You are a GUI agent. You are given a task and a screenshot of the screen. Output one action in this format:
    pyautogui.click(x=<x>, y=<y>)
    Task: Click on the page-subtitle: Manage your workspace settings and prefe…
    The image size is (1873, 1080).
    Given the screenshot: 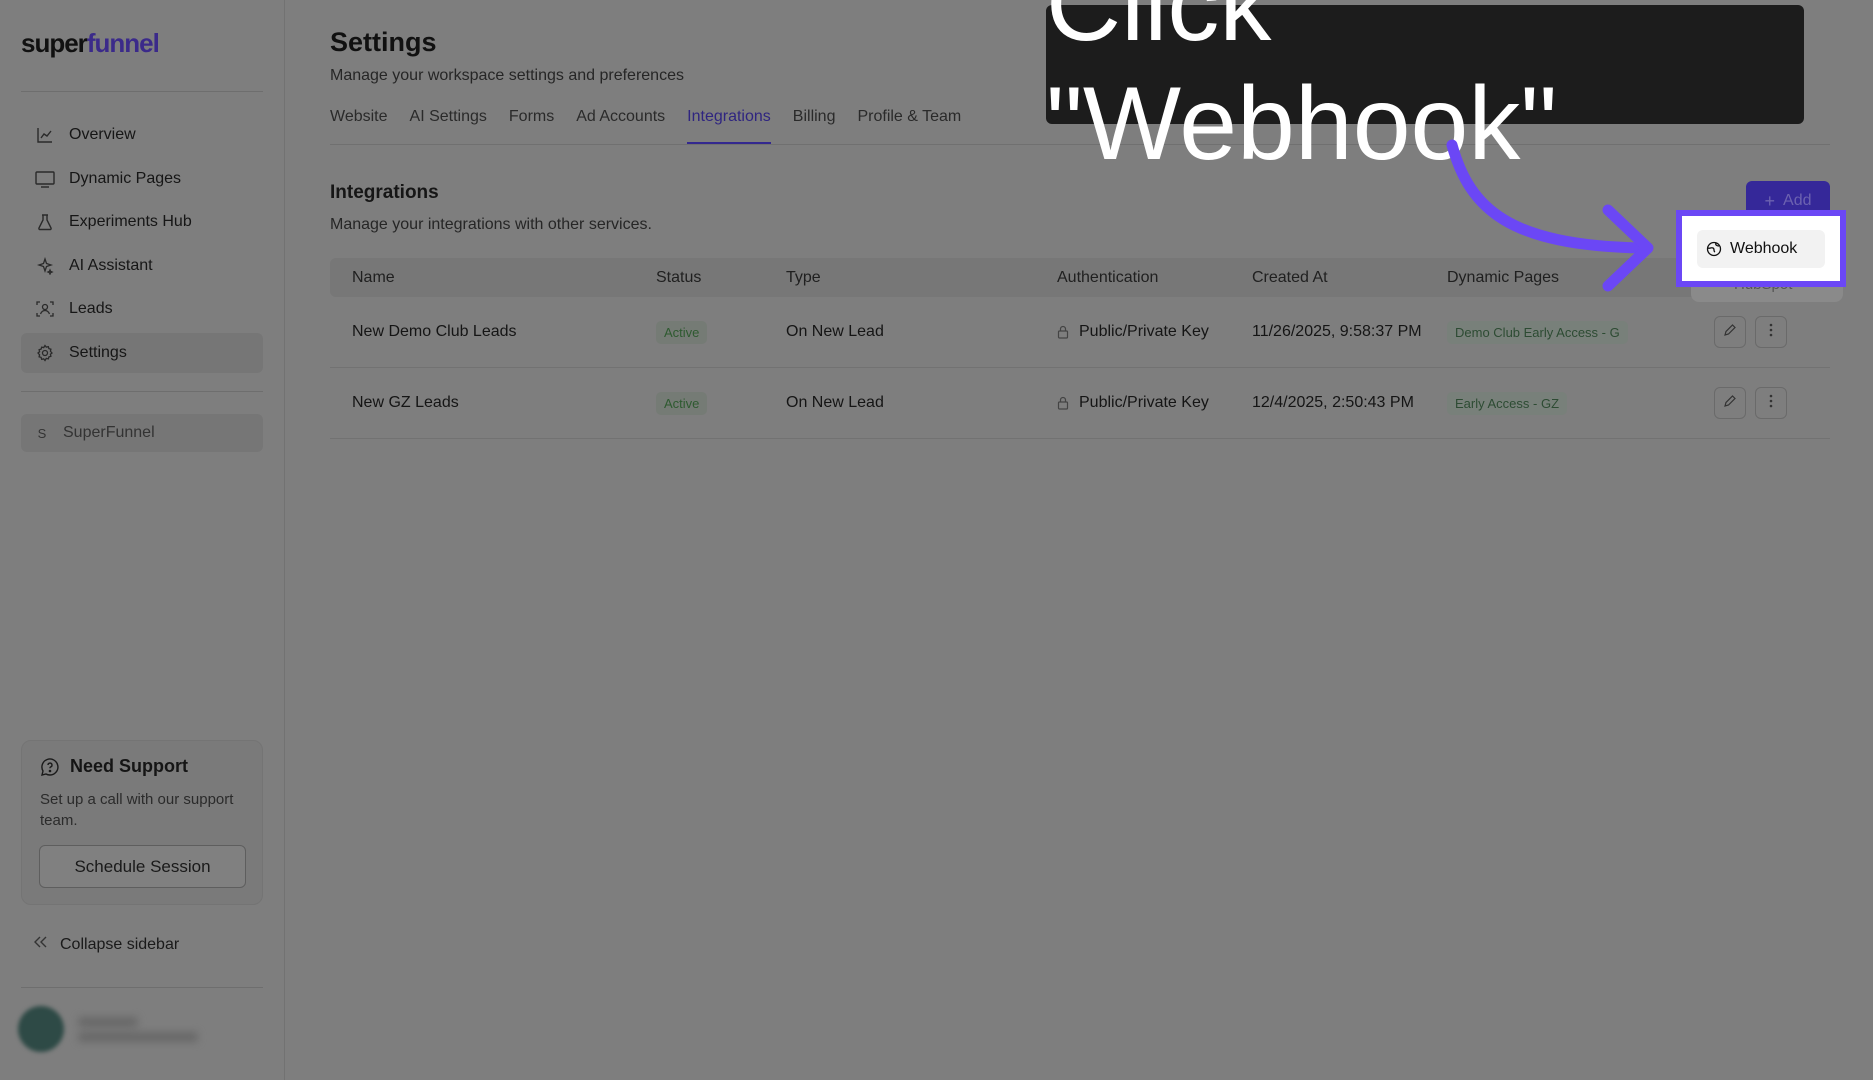 What is the action you would take?
    pyautogui.click(x=507, y=75)
    